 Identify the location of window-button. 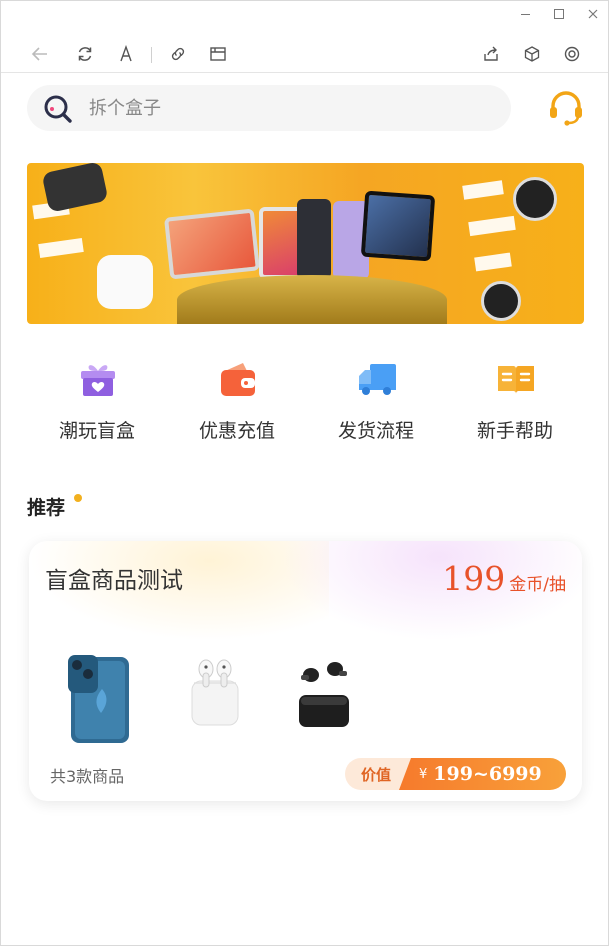
(218, 54).